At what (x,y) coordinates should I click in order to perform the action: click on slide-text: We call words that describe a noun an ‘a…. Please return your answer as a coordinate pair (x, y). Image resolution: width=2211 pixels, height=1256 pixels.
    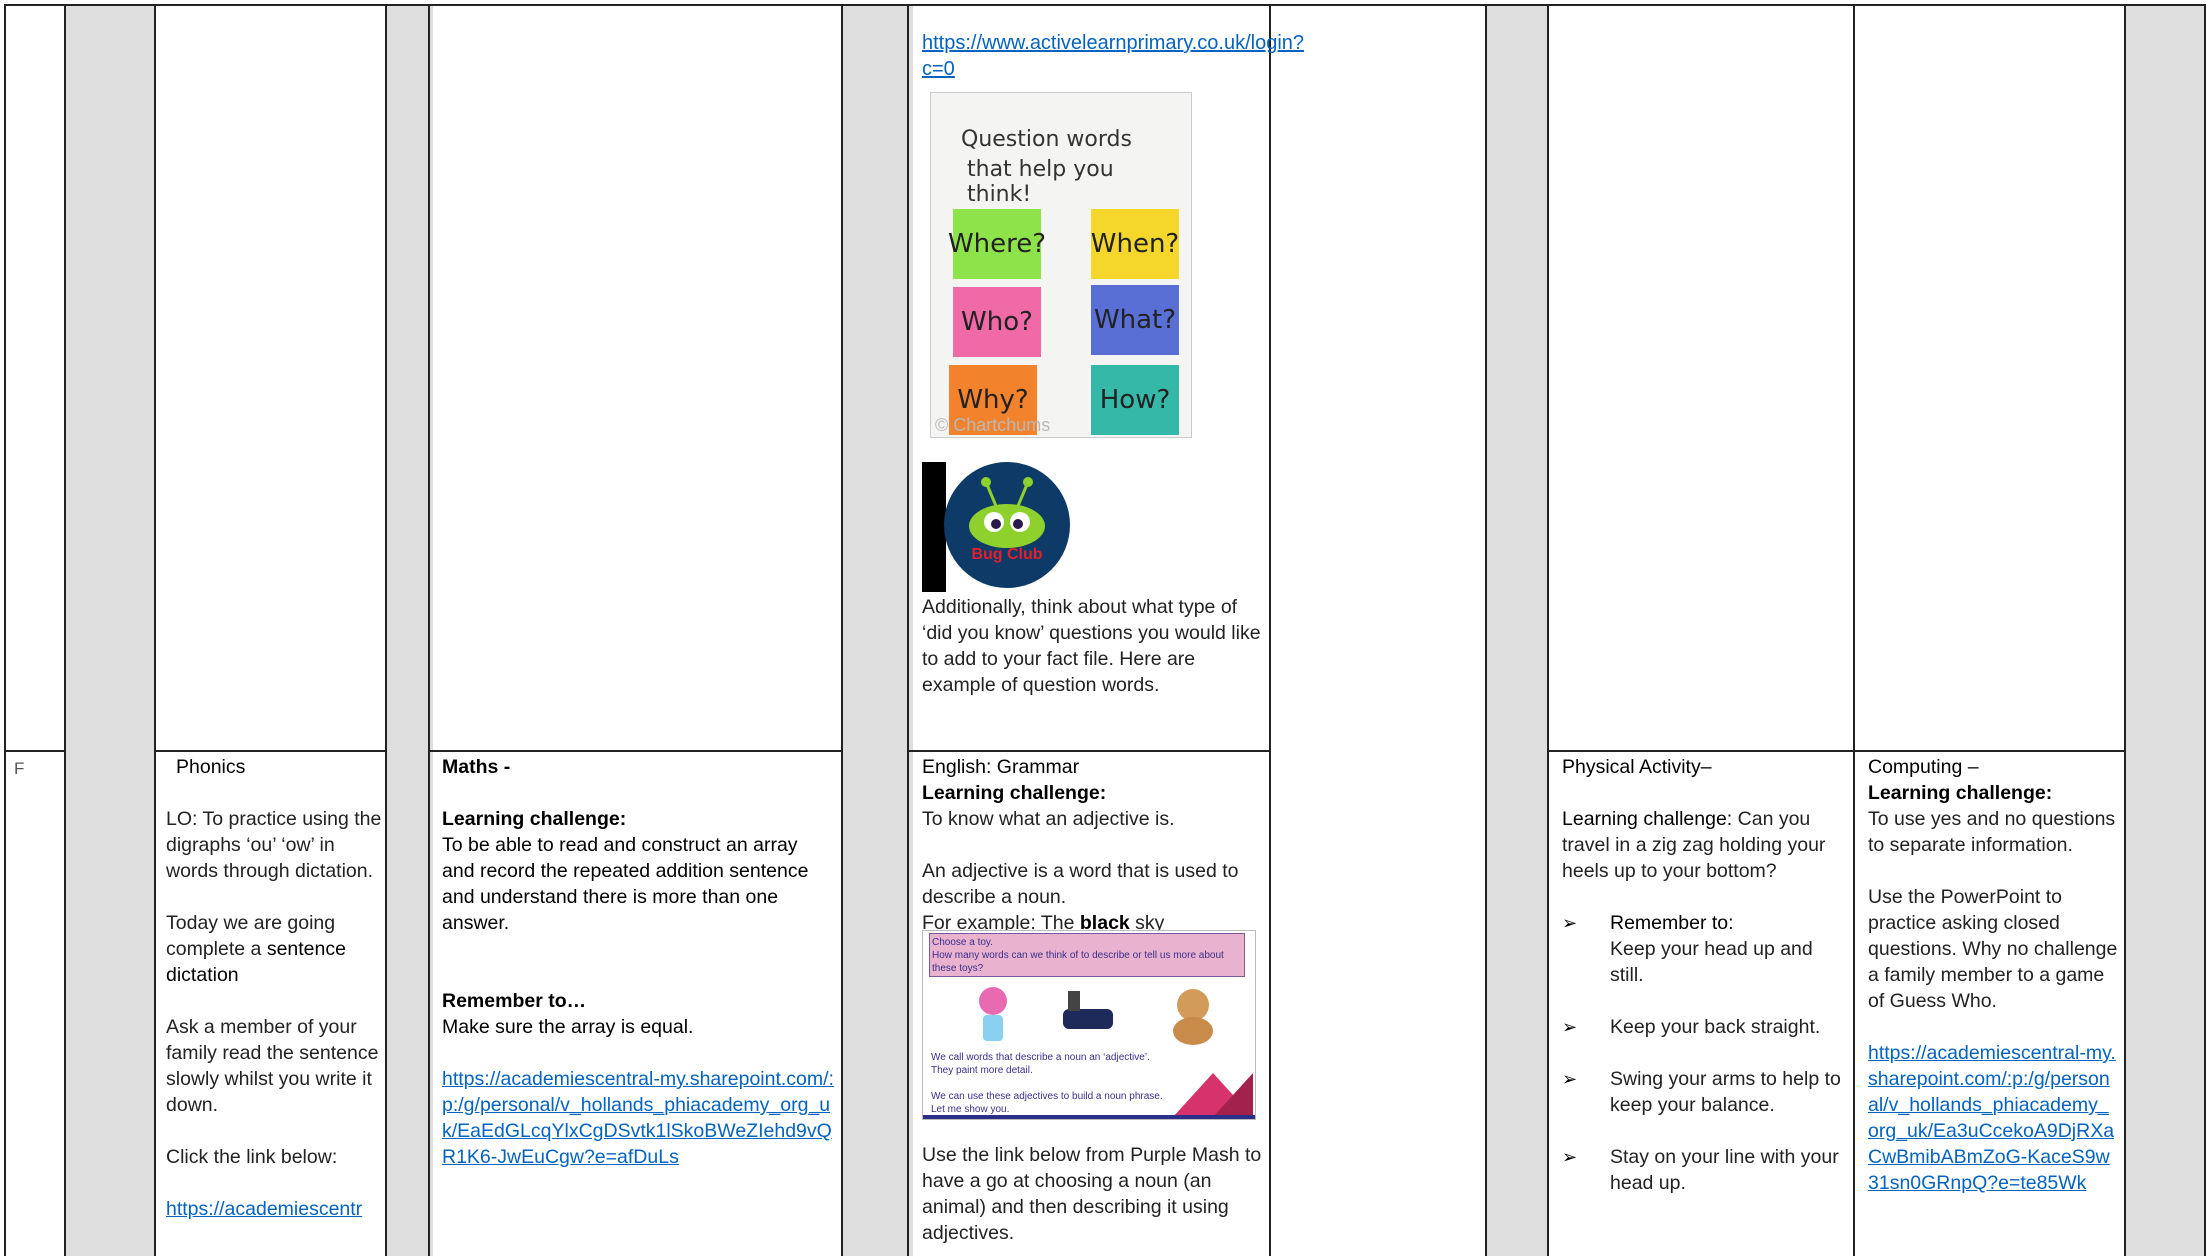
    Looking at the image, I should click on (1047, 1083).